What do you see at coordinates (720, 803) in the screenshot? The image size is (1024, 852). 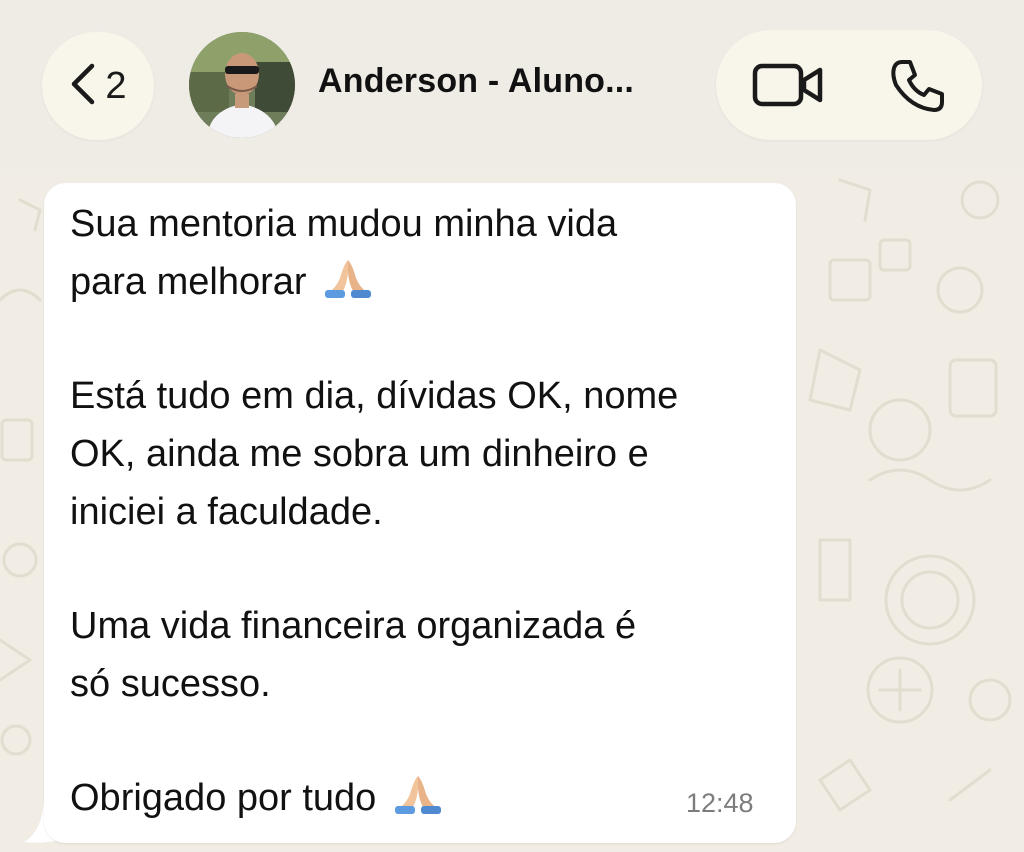 I see `message-timestamp: 12:48` at bounding box center [720, 803].